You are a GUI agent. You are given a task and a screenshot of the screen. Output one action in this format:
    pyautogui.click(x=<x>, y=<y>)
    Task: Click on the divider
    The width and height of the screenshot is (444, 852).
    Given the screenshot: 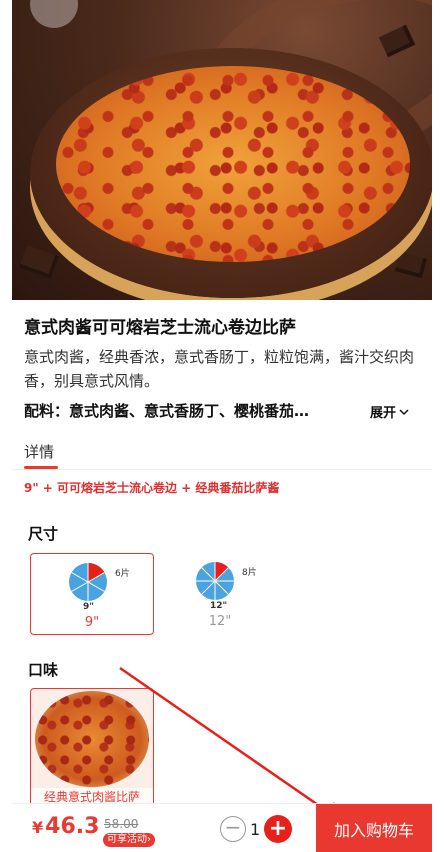 What is the action you would take?
    pyautogui.click(x=222, y=469)
    